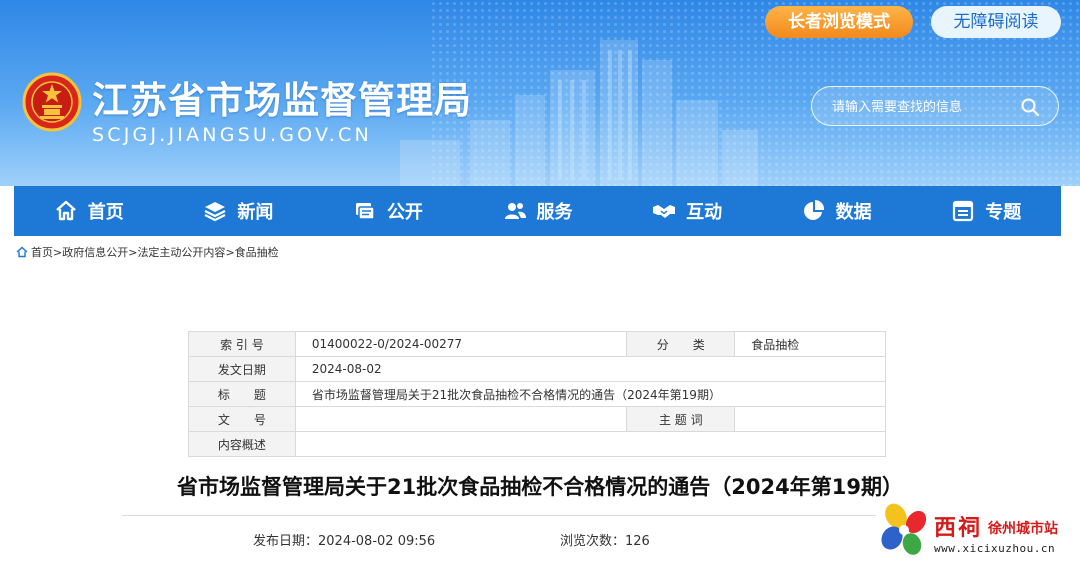 The image size is (1080, 563). I want to click on window-icon, so click(963, 211).